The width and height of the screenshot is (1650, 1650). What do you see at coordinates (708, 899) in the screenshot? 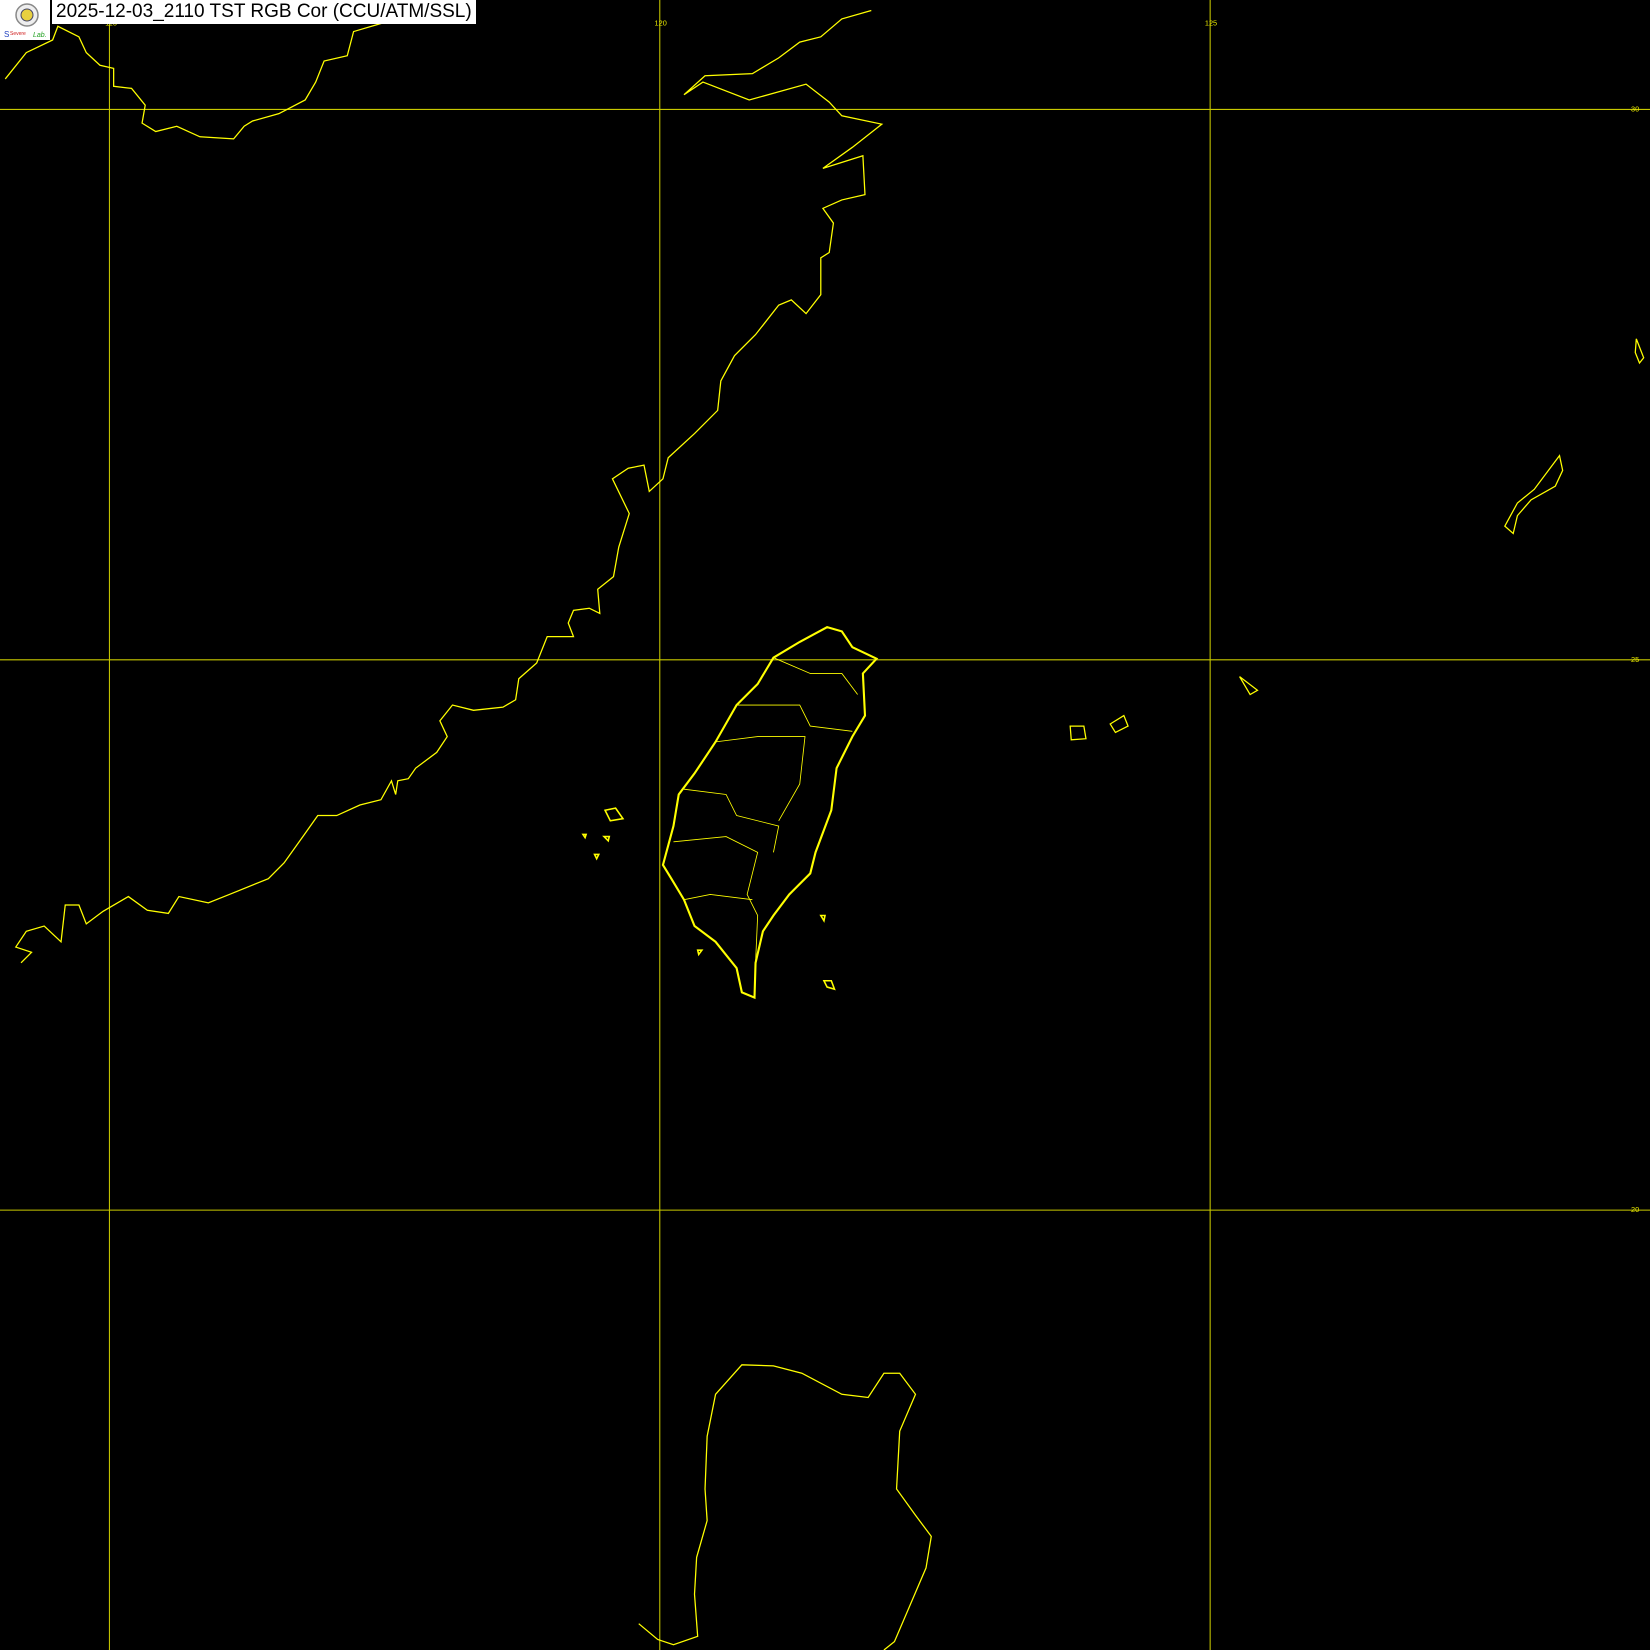
I see `islands-penghu` at bounding box center [708, 899].